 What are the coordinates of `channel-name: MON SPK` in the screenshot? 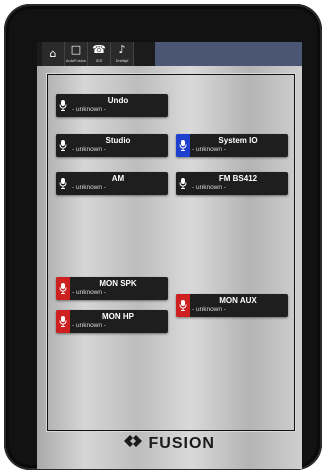 It's located at (118, 283).